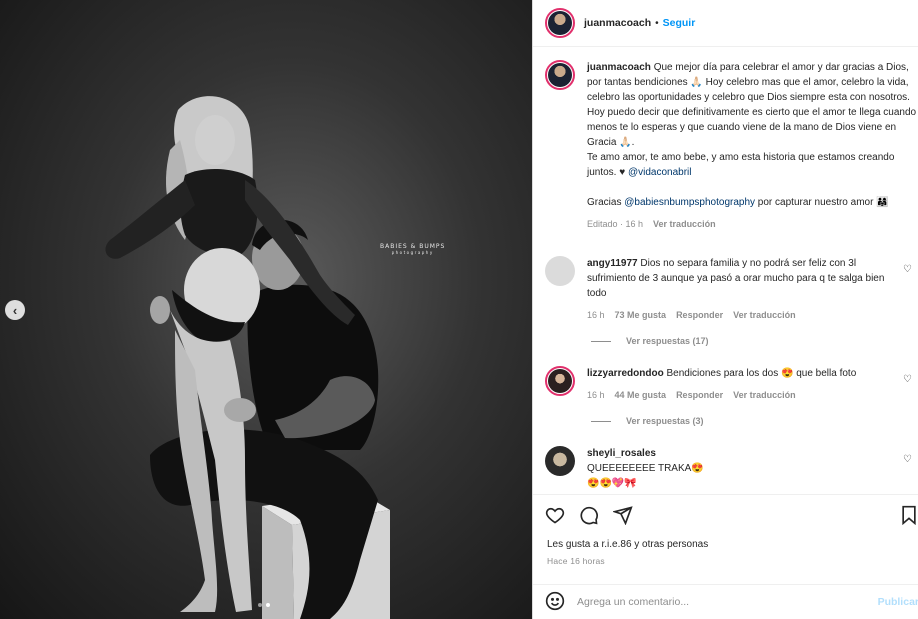 The height and width of the screenshot is (619, 918). I want to click on mention-link: @vidaconabril, so click(660, 172).